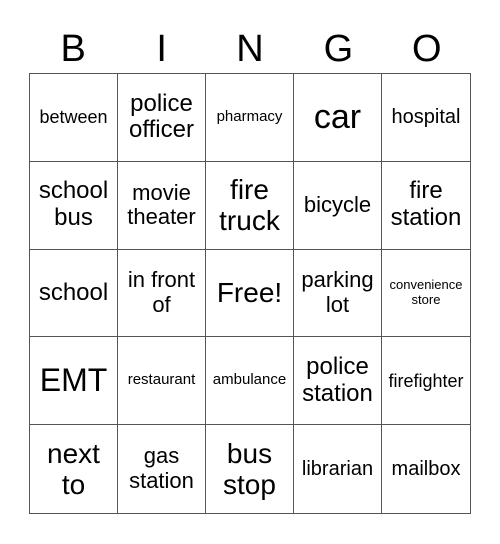 The width and height of the screenshot is (500, 544). Describe the element at coordinates (426, 118) in the screenshot. I see `bingo-cell: hospital` at that location.